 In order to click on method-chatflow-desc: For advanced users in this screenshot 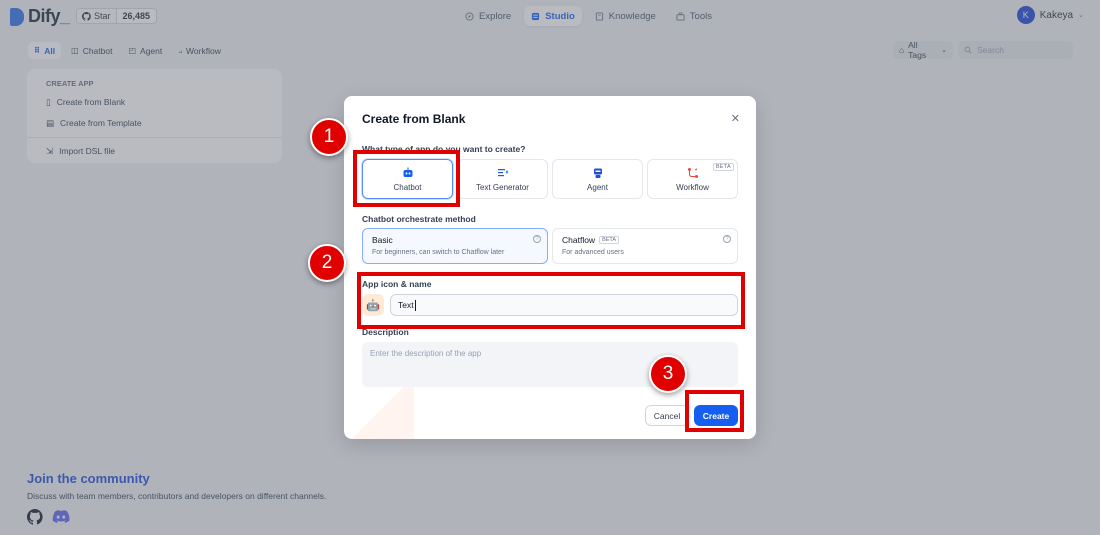, I will do `click(593, 252)`.